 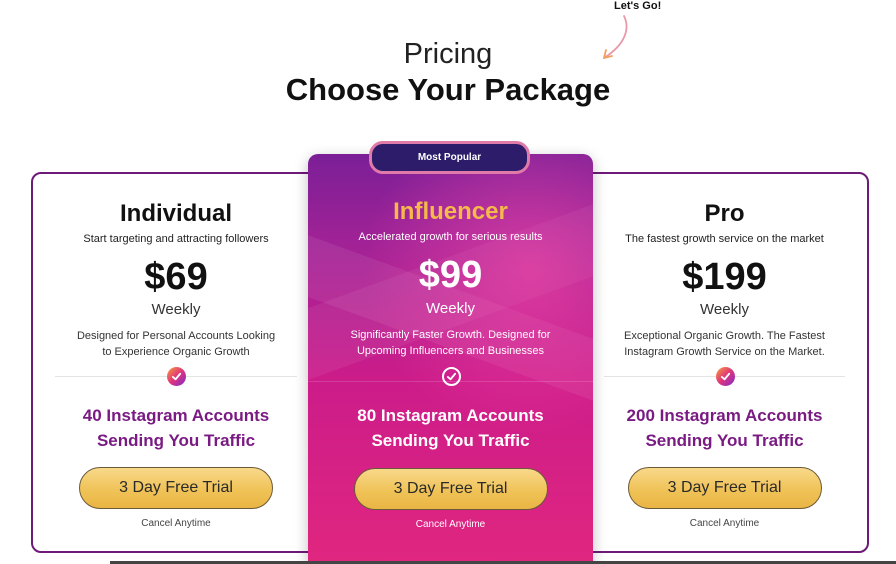 I want to click on page-subtitle: Pricing, so click(x=448, y=54).